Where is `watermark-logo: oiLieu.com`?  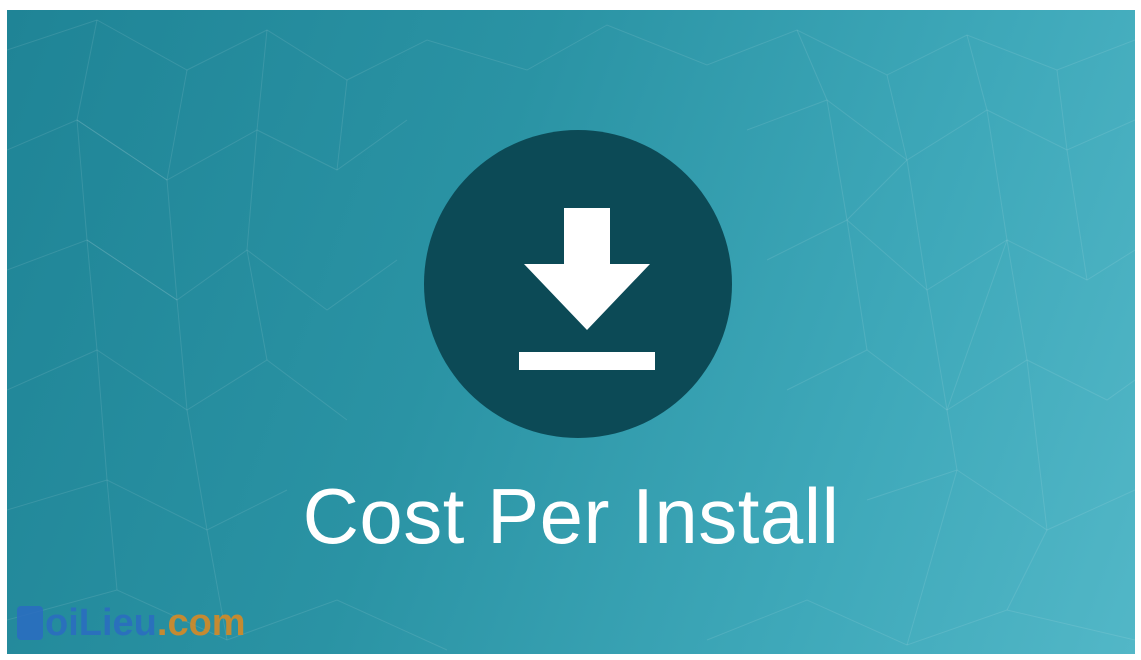 watermark-logo: oiLieu.com is located at coordinates (131, 626).